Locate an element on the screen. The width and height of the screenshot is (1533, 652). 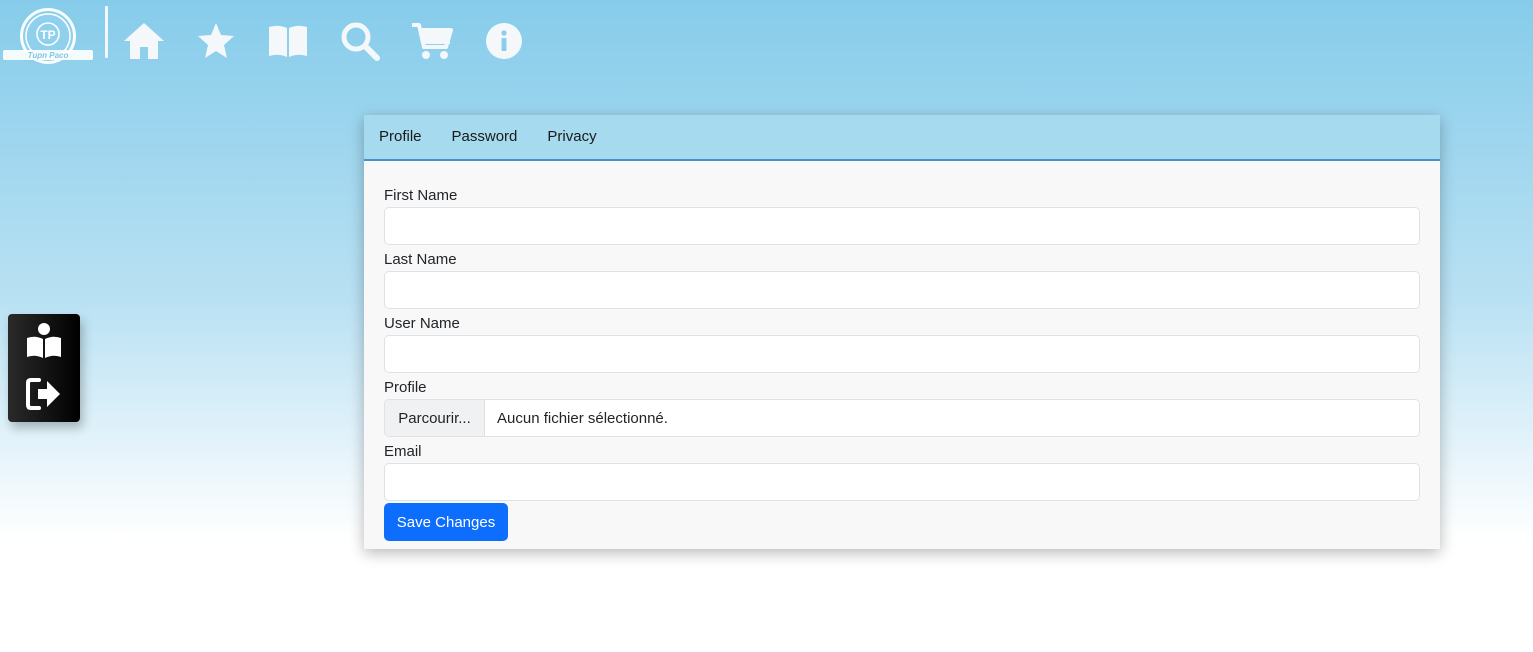
logo-text: TP is located at coordinates (47, 35).